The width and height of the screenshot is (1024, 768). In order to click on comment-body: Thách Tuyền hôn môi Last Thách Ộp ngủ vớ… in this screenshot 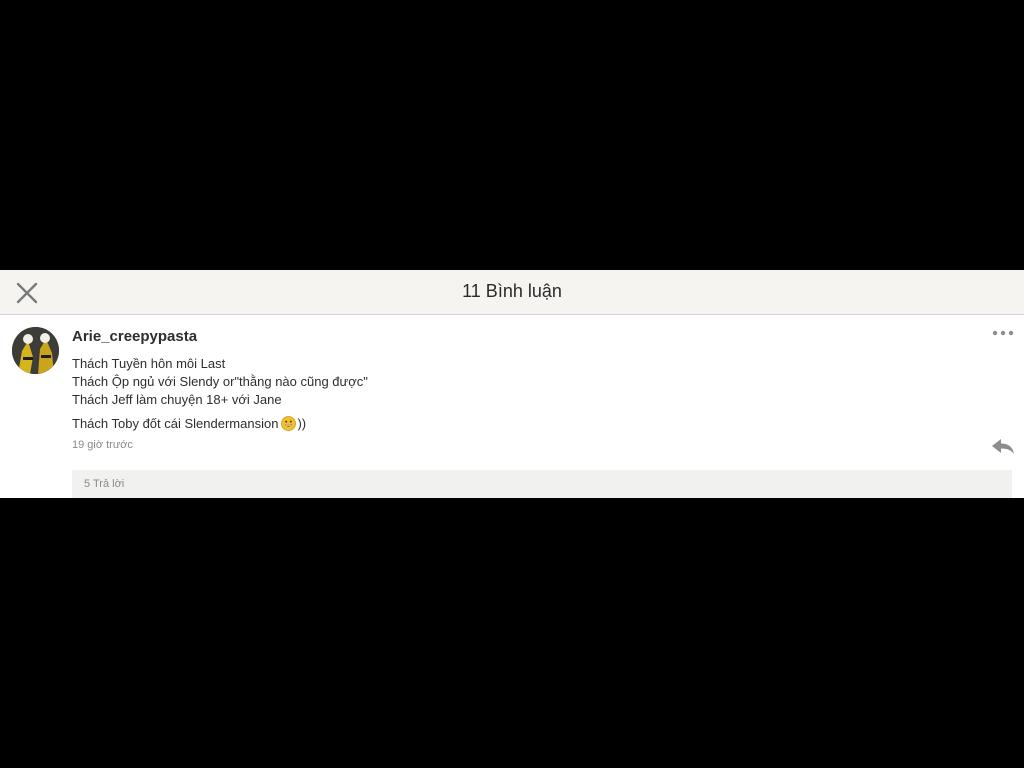, I will do `click(220, 394)`.